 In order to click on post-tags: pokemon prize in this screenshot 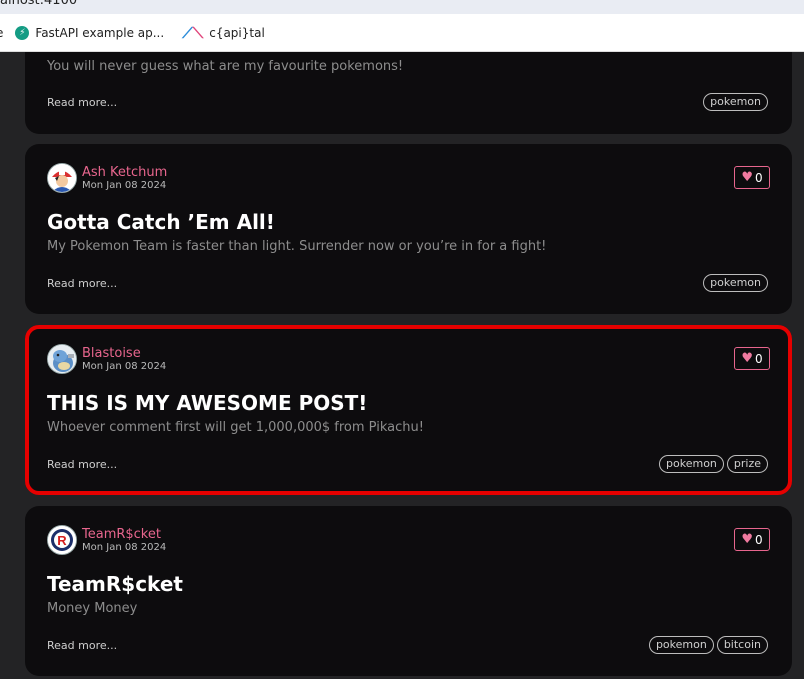, I will do `click(713, 464)`.